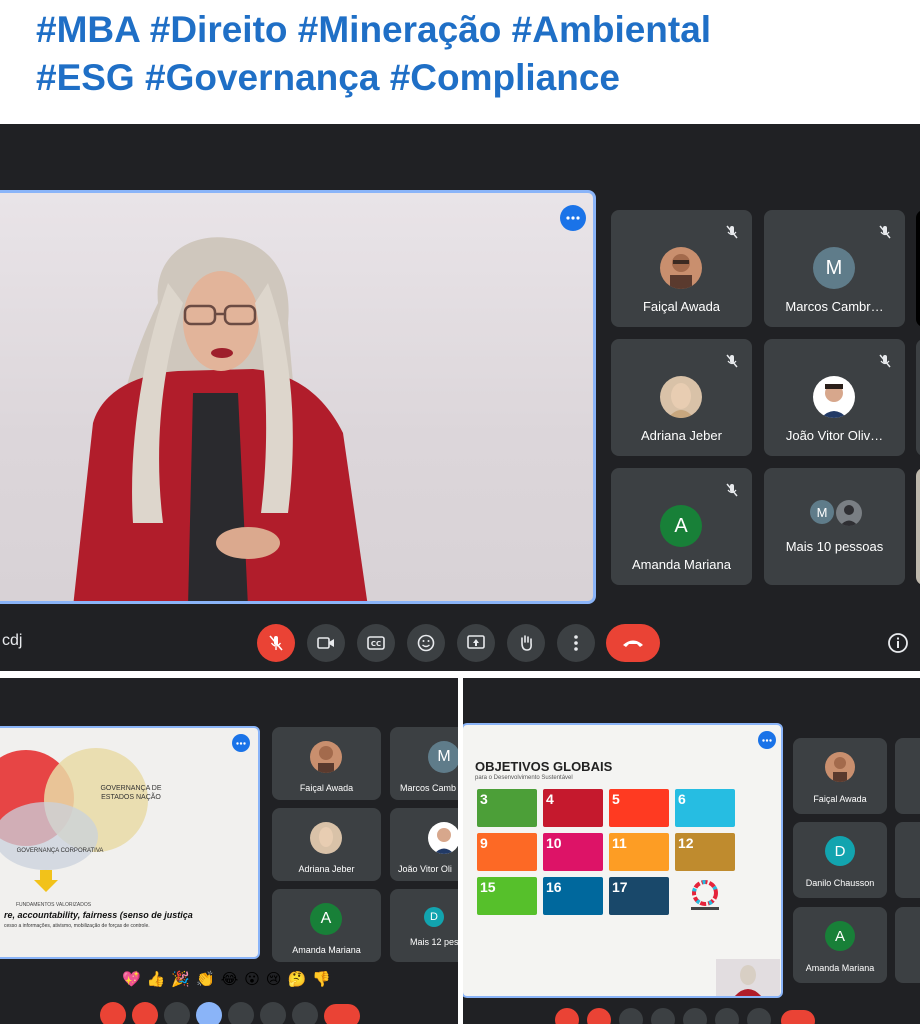  What do you see at coordinates (131, 793) in the screenshot?
I see `label-governanca-estados: GOVERNANÇA DE ESTADOS NAÇÃO` at bounding box center [131, 793].